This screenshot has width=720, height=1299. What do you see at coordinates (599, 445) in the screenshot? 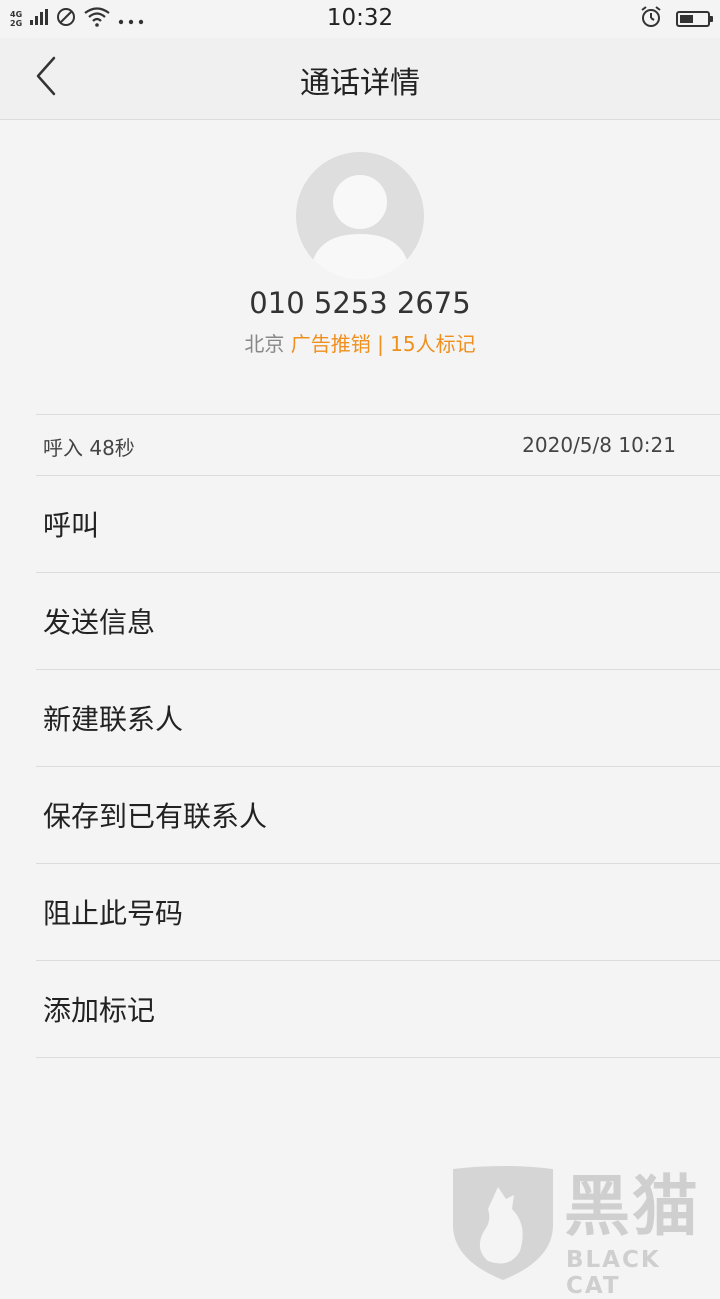
I see `call-datetime: 2020/5/8 10:21` at bounding box center [599, 445].